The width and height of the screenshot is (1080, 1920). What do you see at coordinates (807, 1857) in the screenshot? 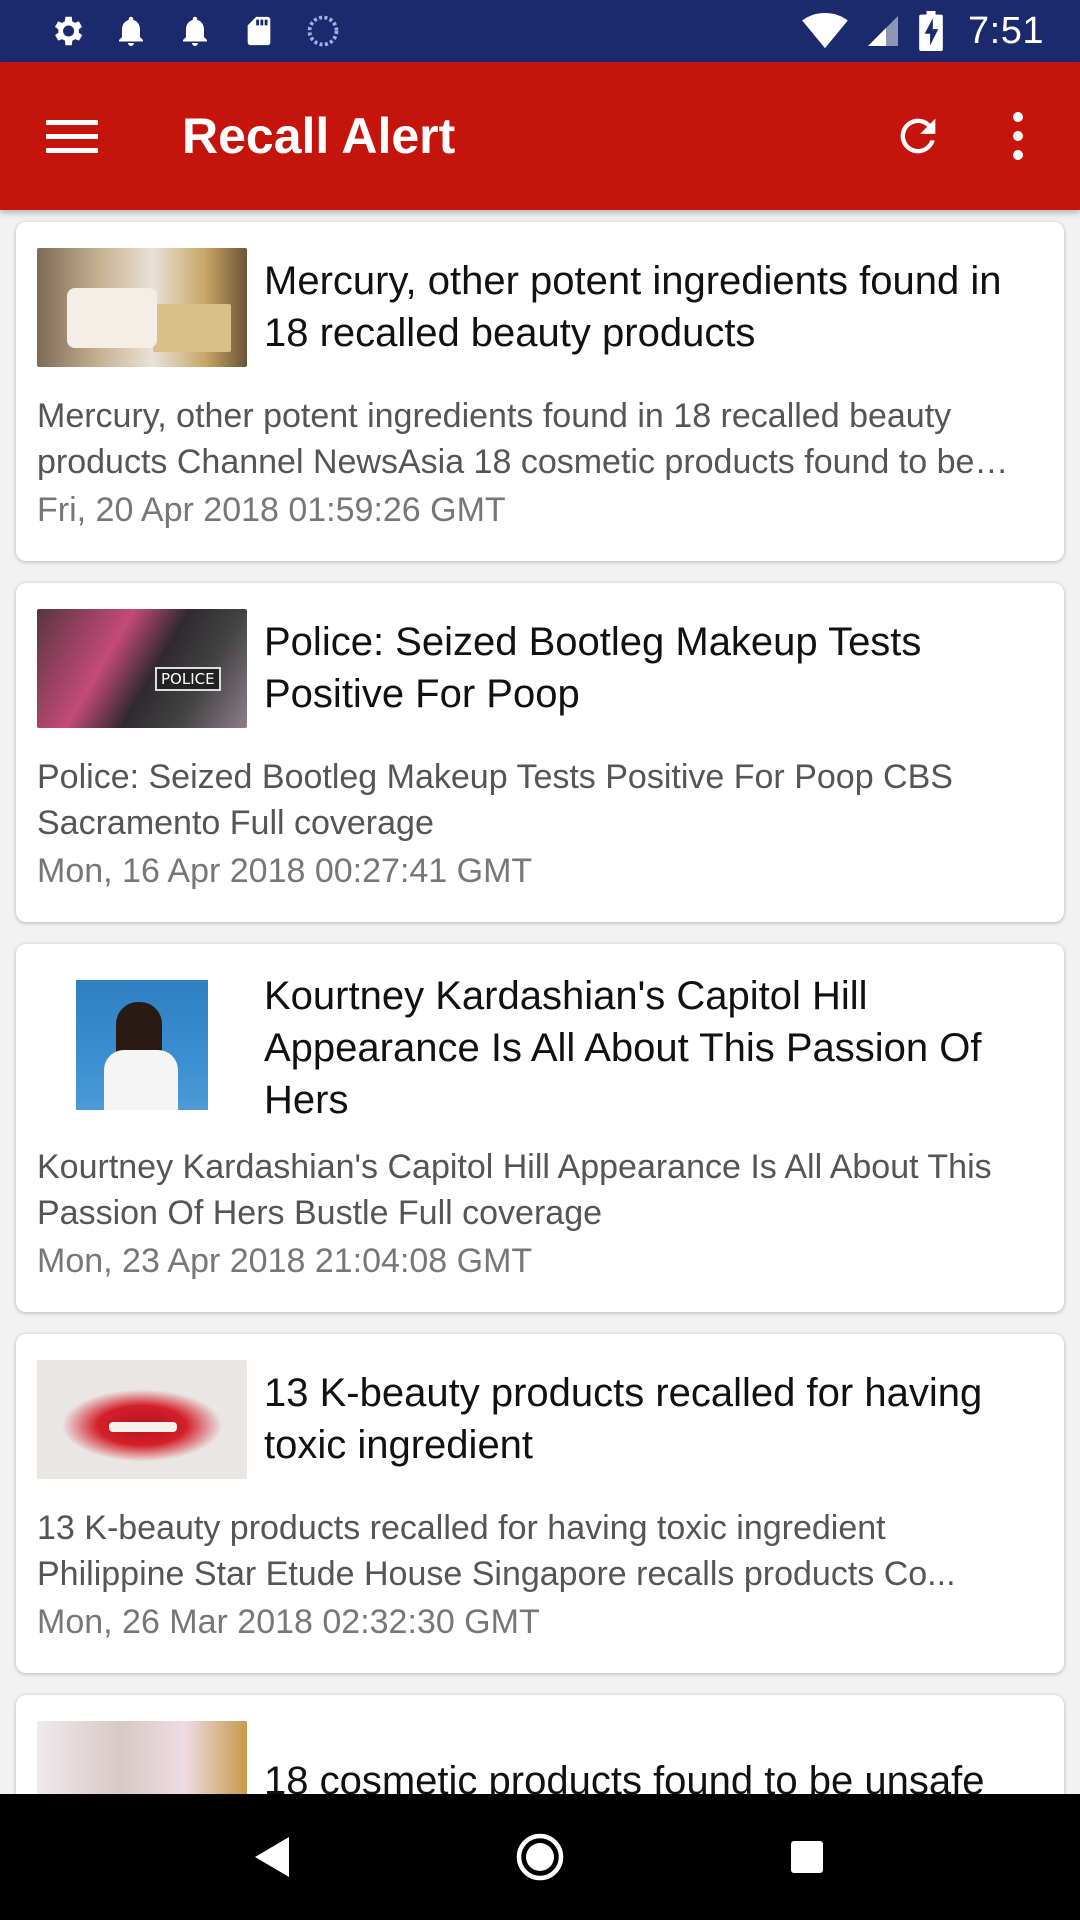
I see `recents-icon` at bounding box center [807, 1857].